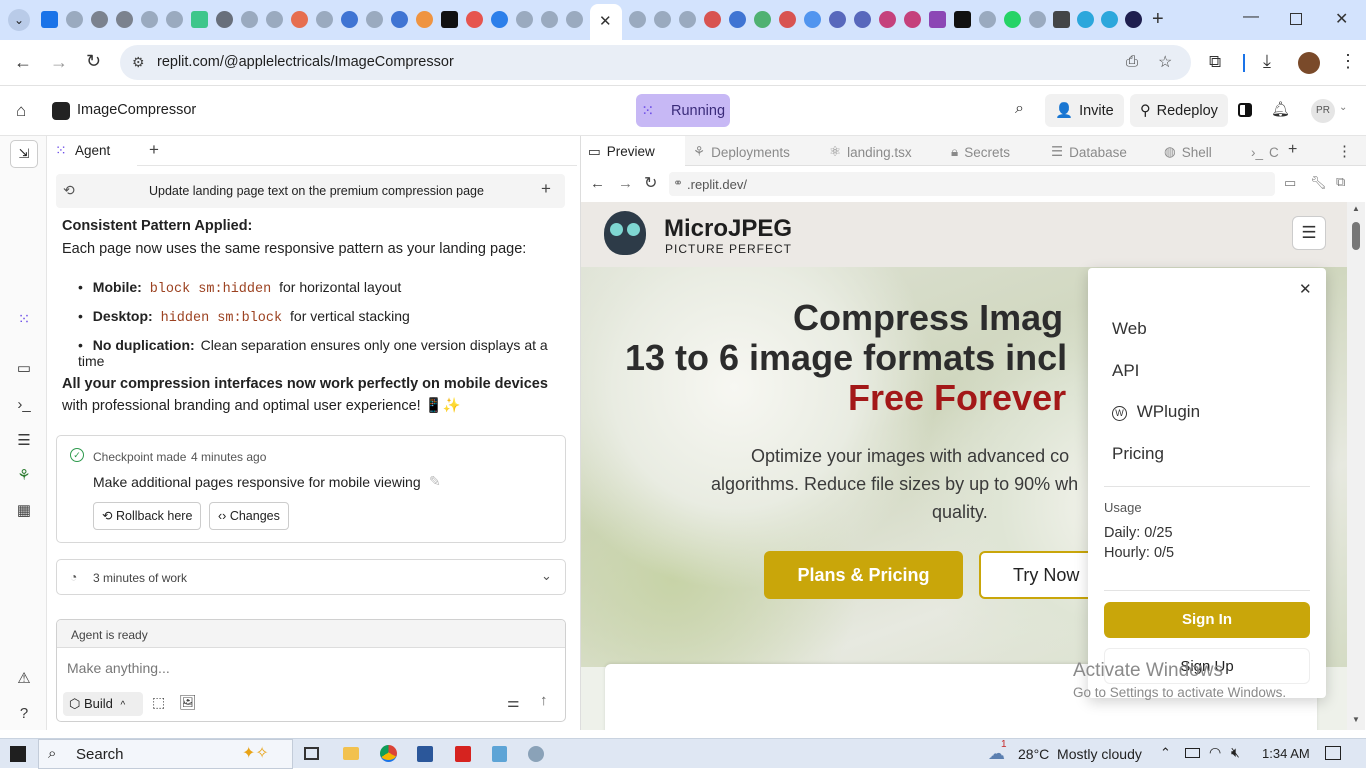 This screenshot has width=1366, height=769. Describe the element at coordinates (147, 516) in the screenshot. I see `rollback-button: ⟲ Rollback here` at that location.